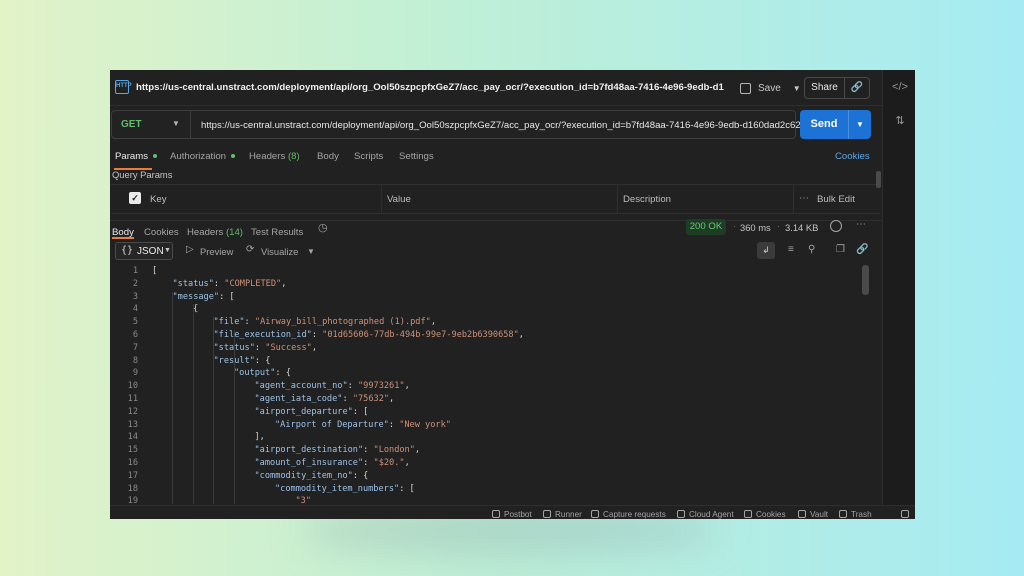  I want to click on line-number: 12, so click(132, 411).